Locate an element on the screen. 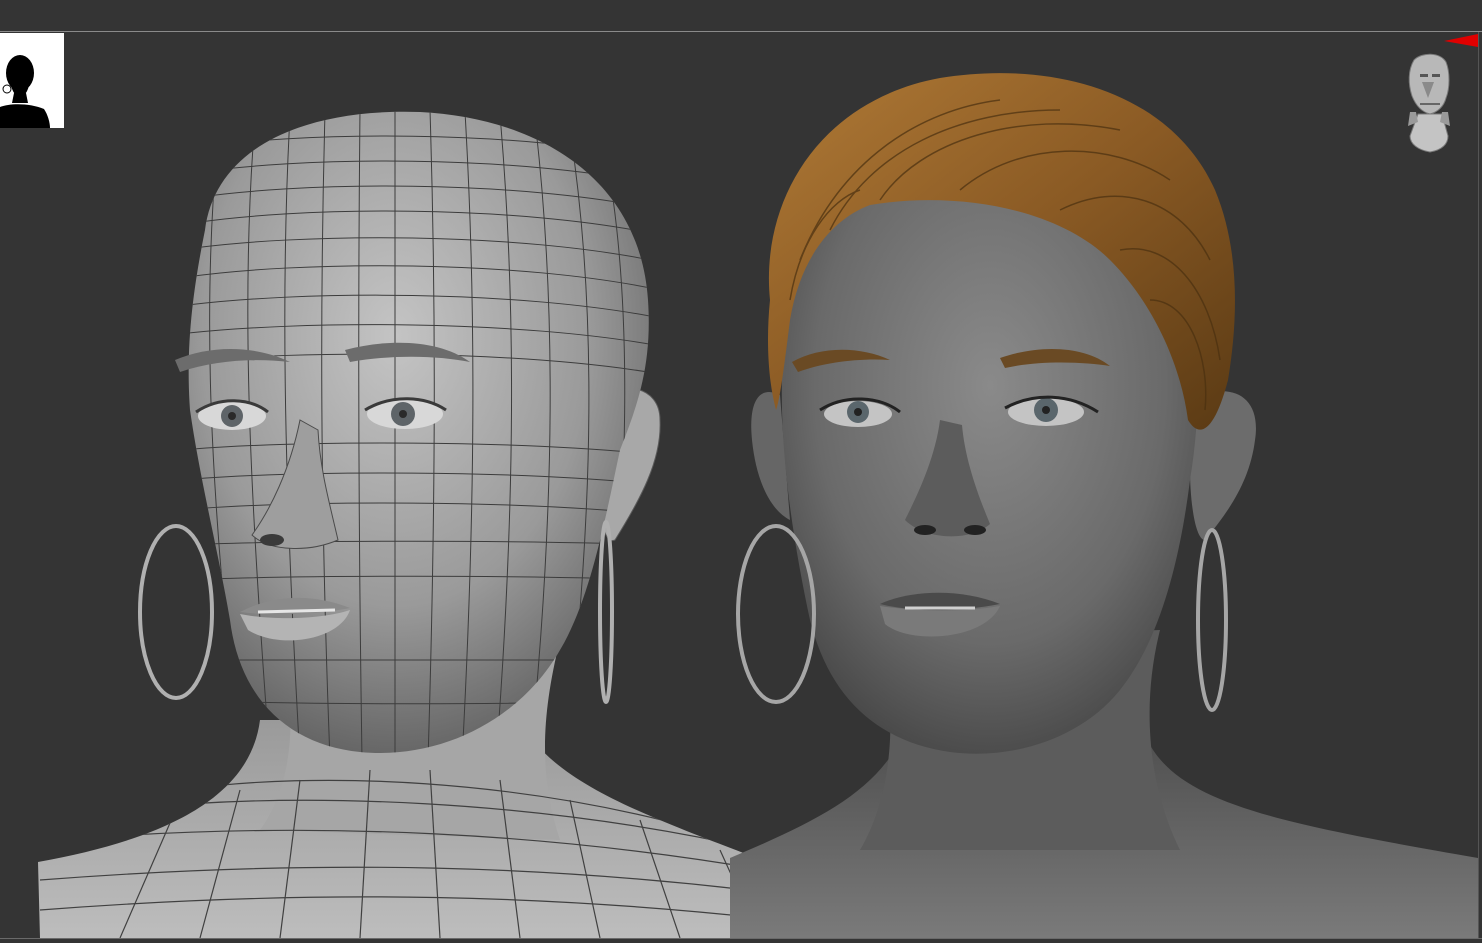 The image size is (1482, 943). textured-left-pupil is located at coordinates (858, 412).